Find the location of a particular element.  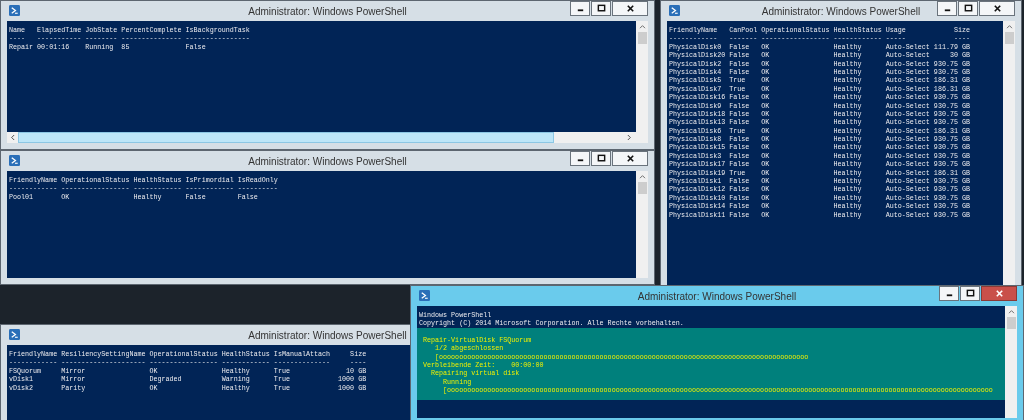

vertical-scrollbar is located at coordinates (1011, 362).